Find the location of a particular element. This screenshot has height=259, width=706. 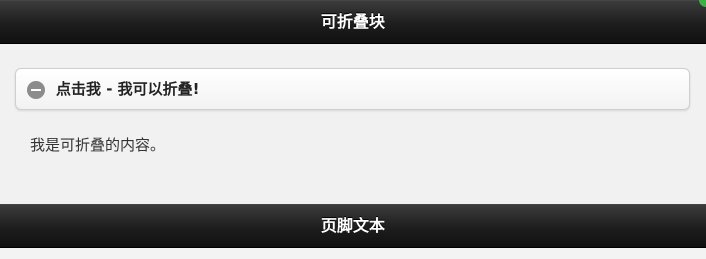

collapsible-heading: 点击我 - 我可以折叠! is located at coordinates (128, 89).